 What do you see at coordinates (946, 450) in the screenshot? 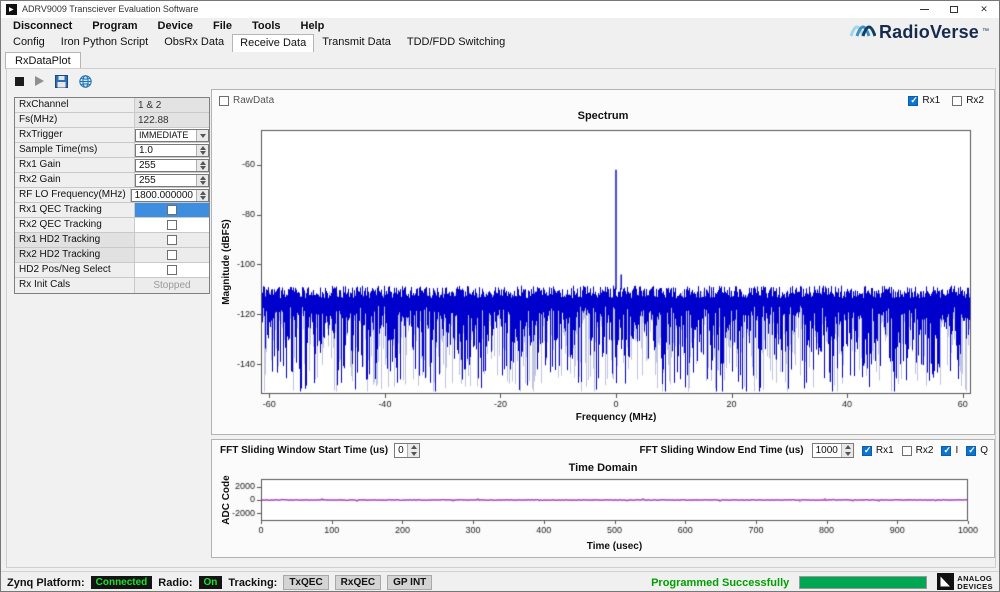
I see `time-i-checkbox-box` at bounding box center [946, 450].